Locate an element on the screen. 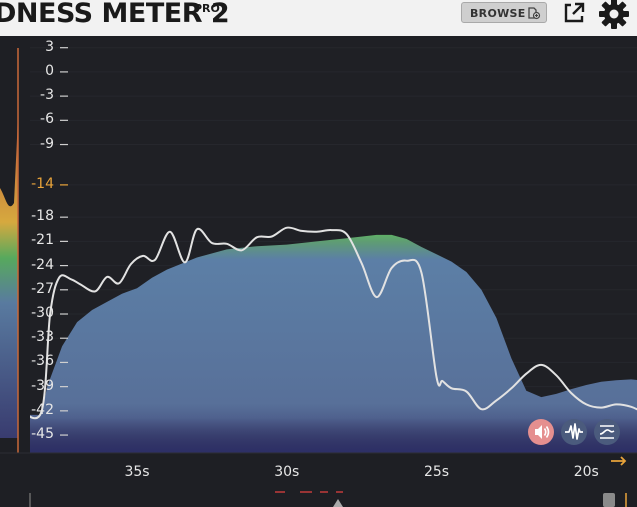 The width and height of the screenshot is (637, 507). speaker-toggle is located at coordinates (541, 432).